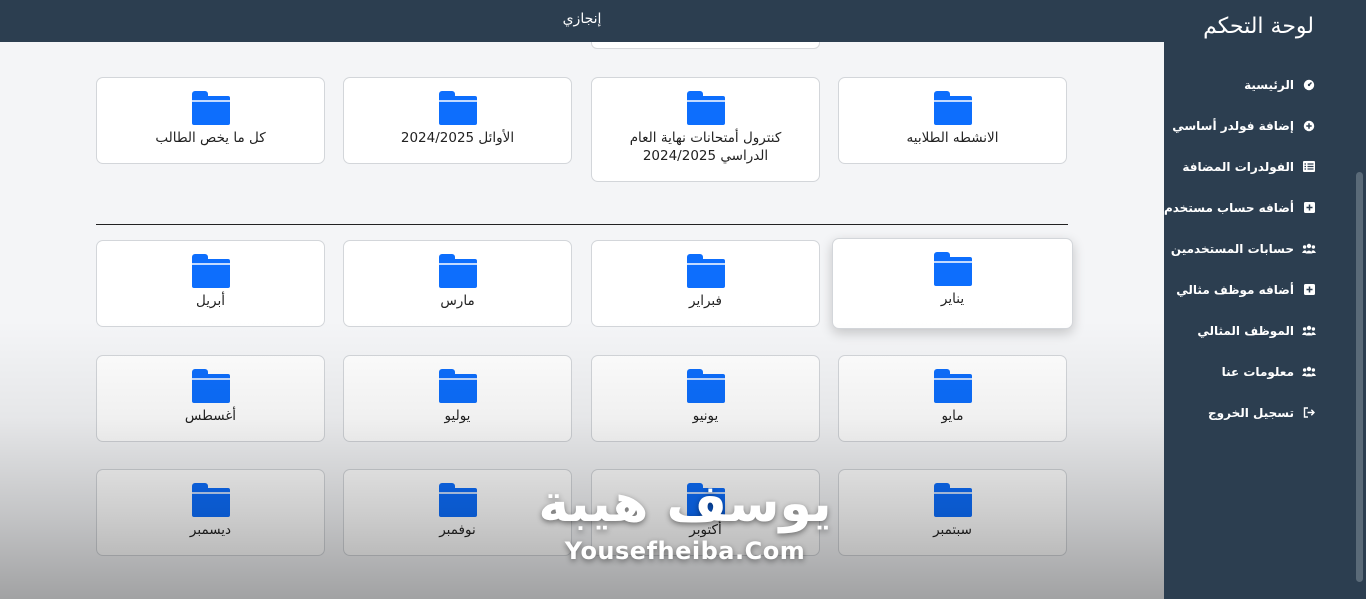 The width and height of the screenshot is (1366, 599). I want to click on month-card-august: أغسطس, so click(210, 398).